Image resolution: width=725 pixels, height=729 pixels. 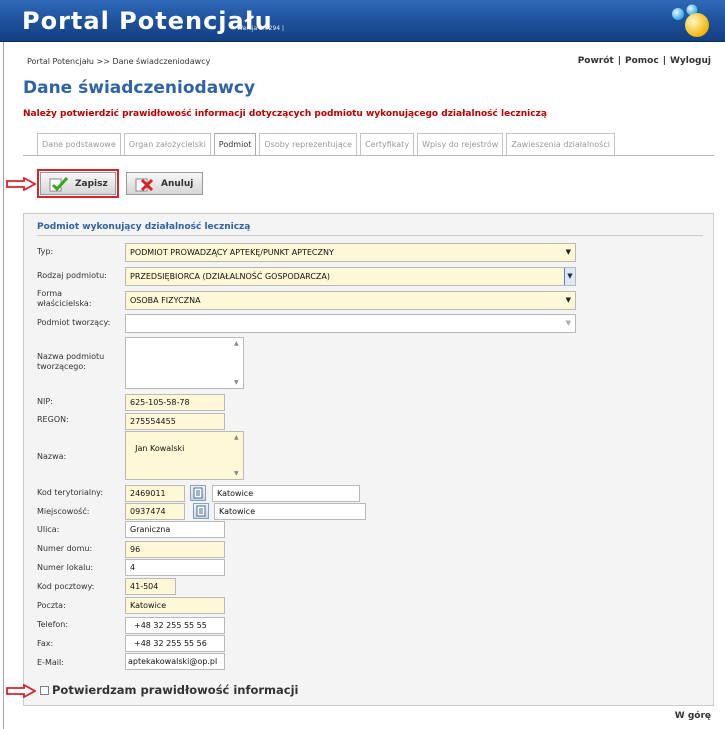 I want to click on logo-dots-icon, so click(x=690, y=20).